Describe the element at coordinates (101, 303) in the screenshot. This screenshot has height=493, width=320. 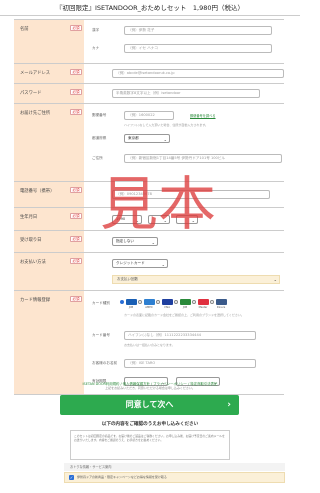
I see `card-brand-label: カード種別` at that location.